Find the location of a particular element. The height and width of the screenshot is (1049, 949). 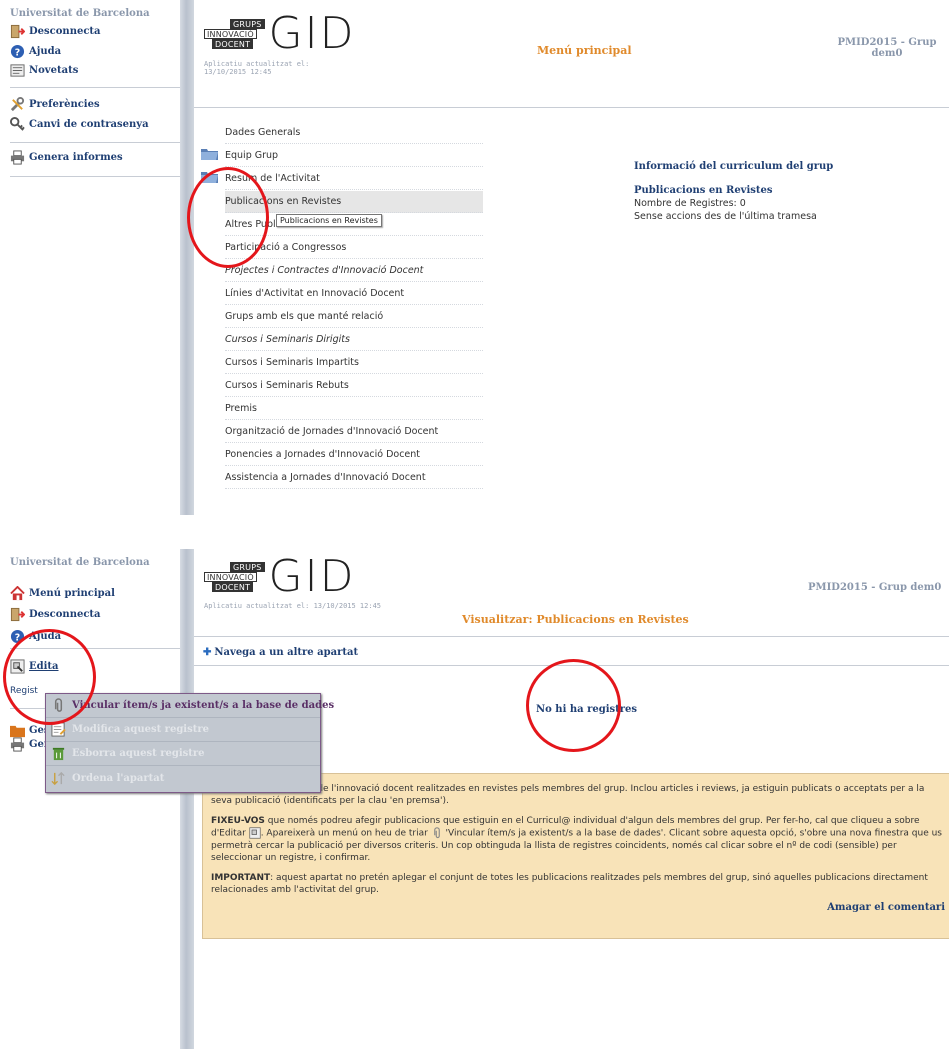

university-name: Universitat de Barcelona is located at coordinates (80, 562).